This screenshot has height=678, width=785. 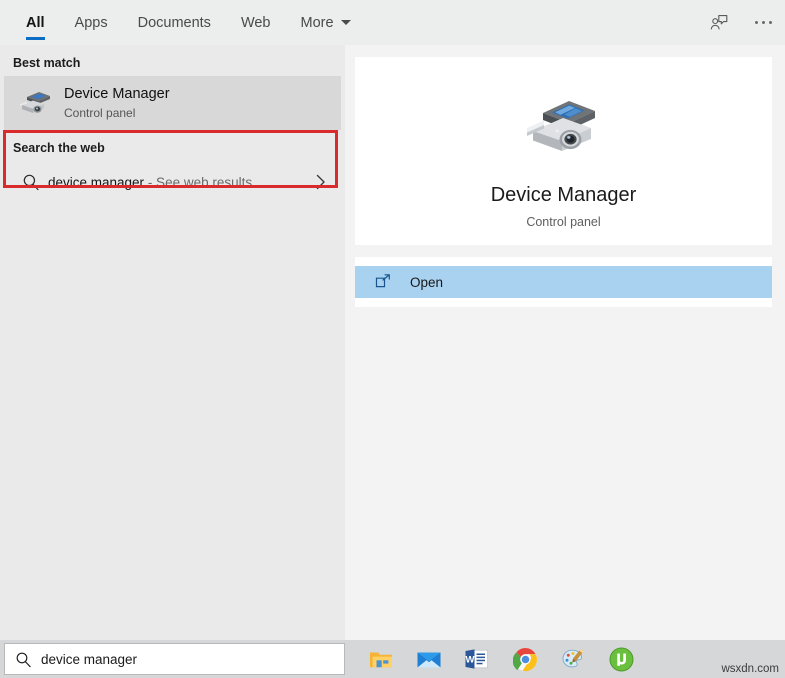 I want to click on tab-web: Web, so click(x=256, y=22).